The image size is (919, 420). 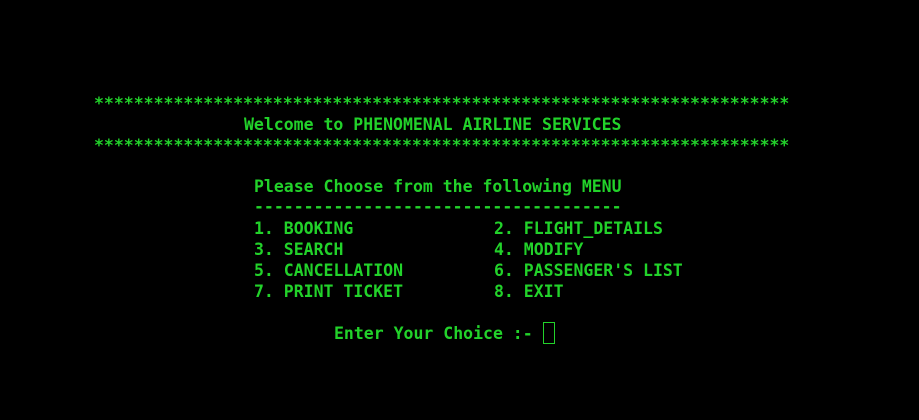 I want to click on menu-item-exit: 8. EXIT, so click(x=529, y=291).